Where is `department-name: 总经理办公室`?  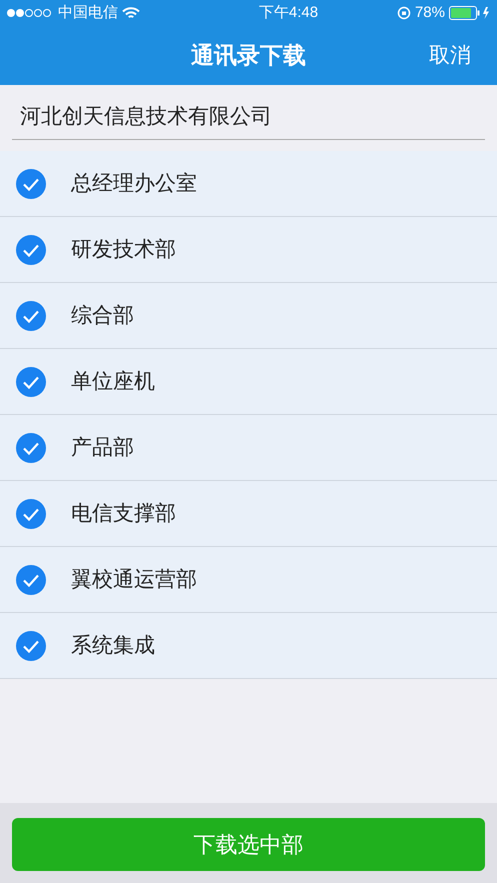 department-name: 总经理办公室 is located at coordinates (134, 183).